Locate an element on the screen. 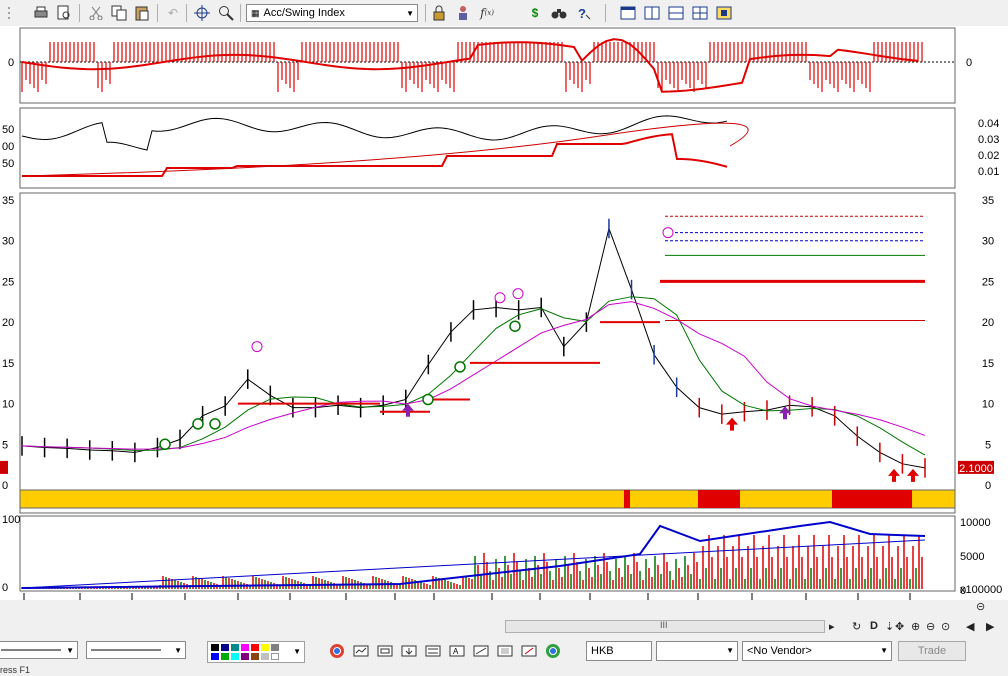 The image size is (1008, 676). function-icon: f (x) is located at coordinates (487, 13).